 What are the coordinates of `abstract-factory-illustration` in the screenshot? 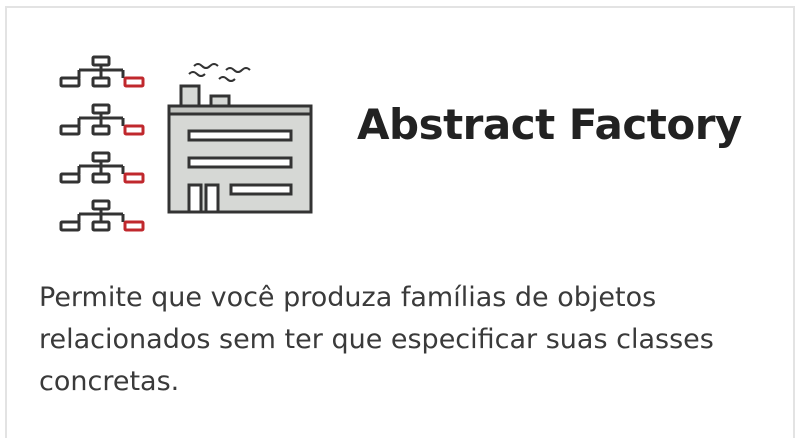 It's located at (186, 143).